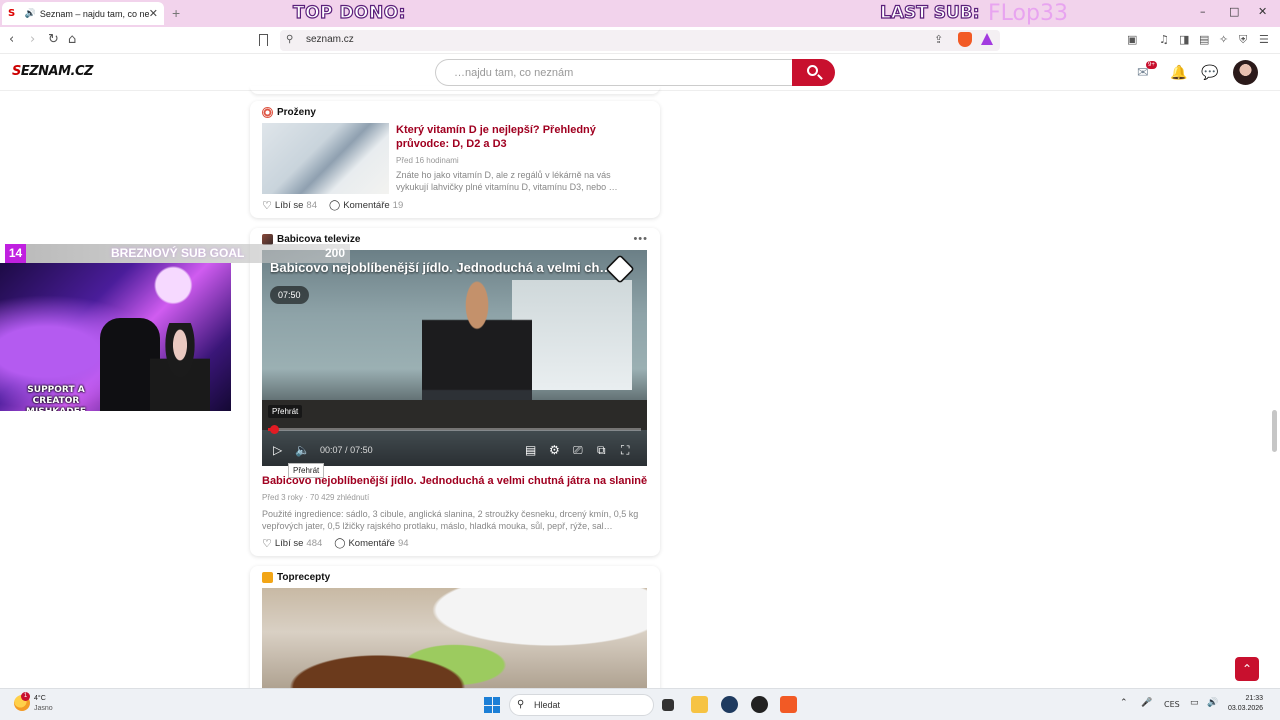  Describe the element at coordinates (314, 543) in the screenshot. I see `like-count: 484` at that location.